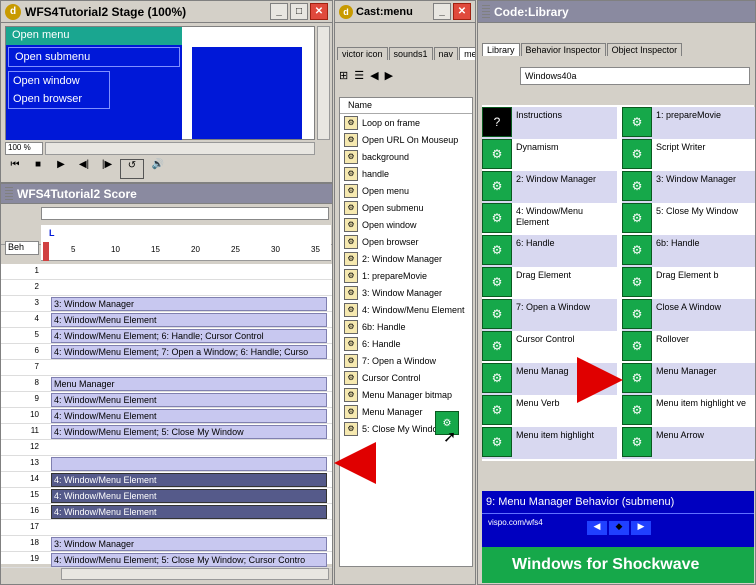 The width and height of the screenshot is (756, 585). Describe the element at coordinates (158, 169) in the screenshot. I see `volume-icon: 🔊` at that location.